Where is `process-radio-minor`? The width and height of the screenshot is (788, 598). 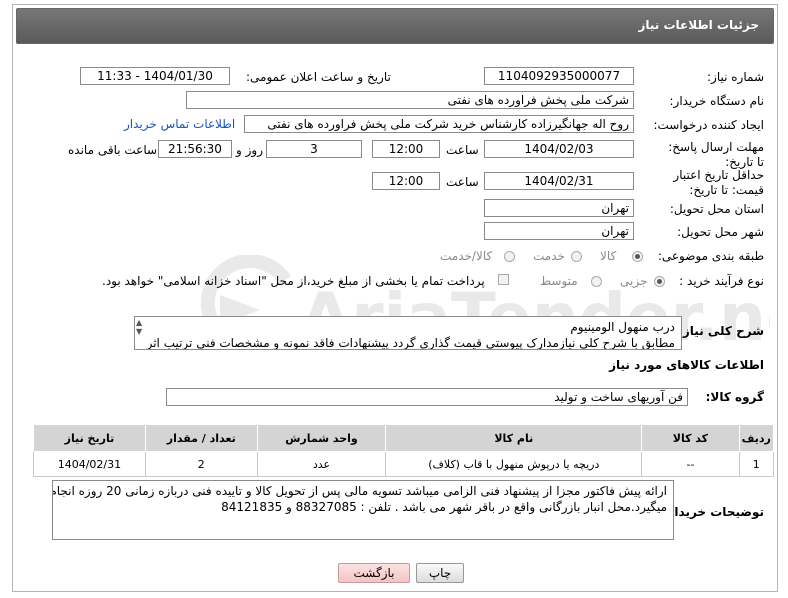
process-radio-minor is located at coordinates (659, 281).